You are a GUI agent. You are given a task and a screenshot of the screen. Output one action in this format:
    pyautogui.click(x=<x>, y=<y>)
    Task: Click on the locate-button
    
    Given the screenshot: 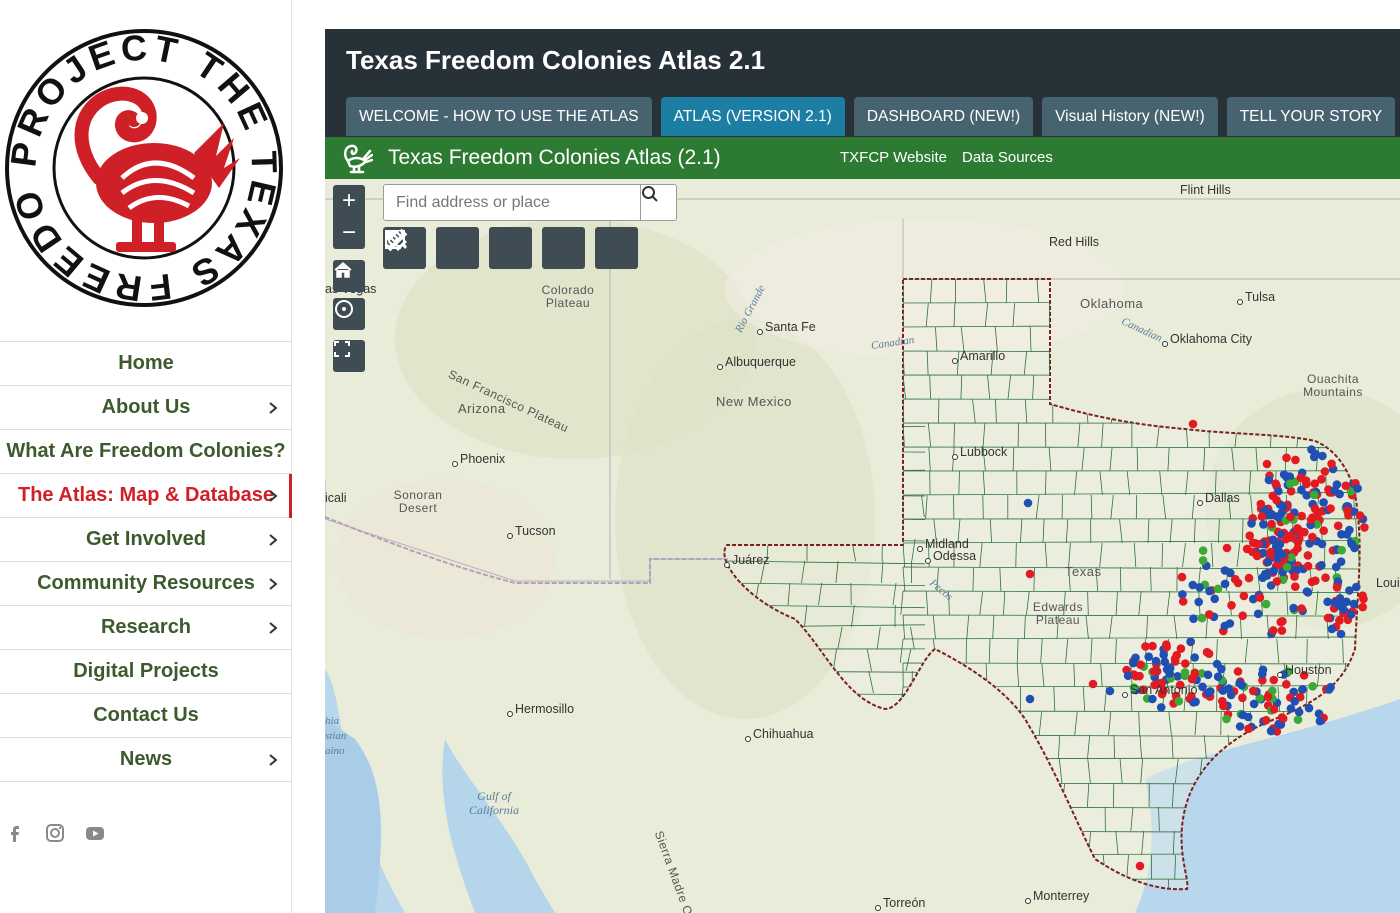 What is the action you would take?
    pyautogui.click(x=349, y=314)
    